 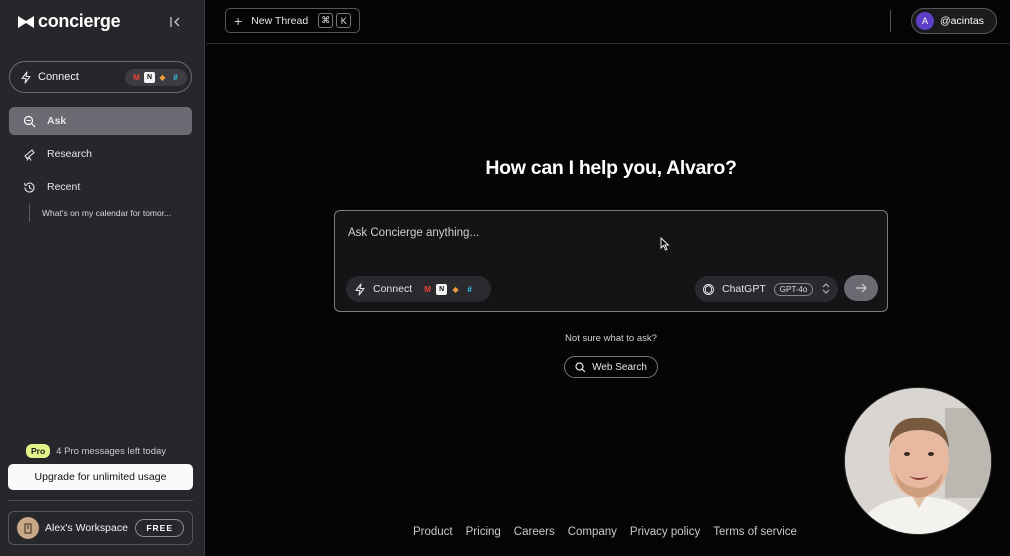 I want to click on topbar-separator, so click(x=890, y=21).